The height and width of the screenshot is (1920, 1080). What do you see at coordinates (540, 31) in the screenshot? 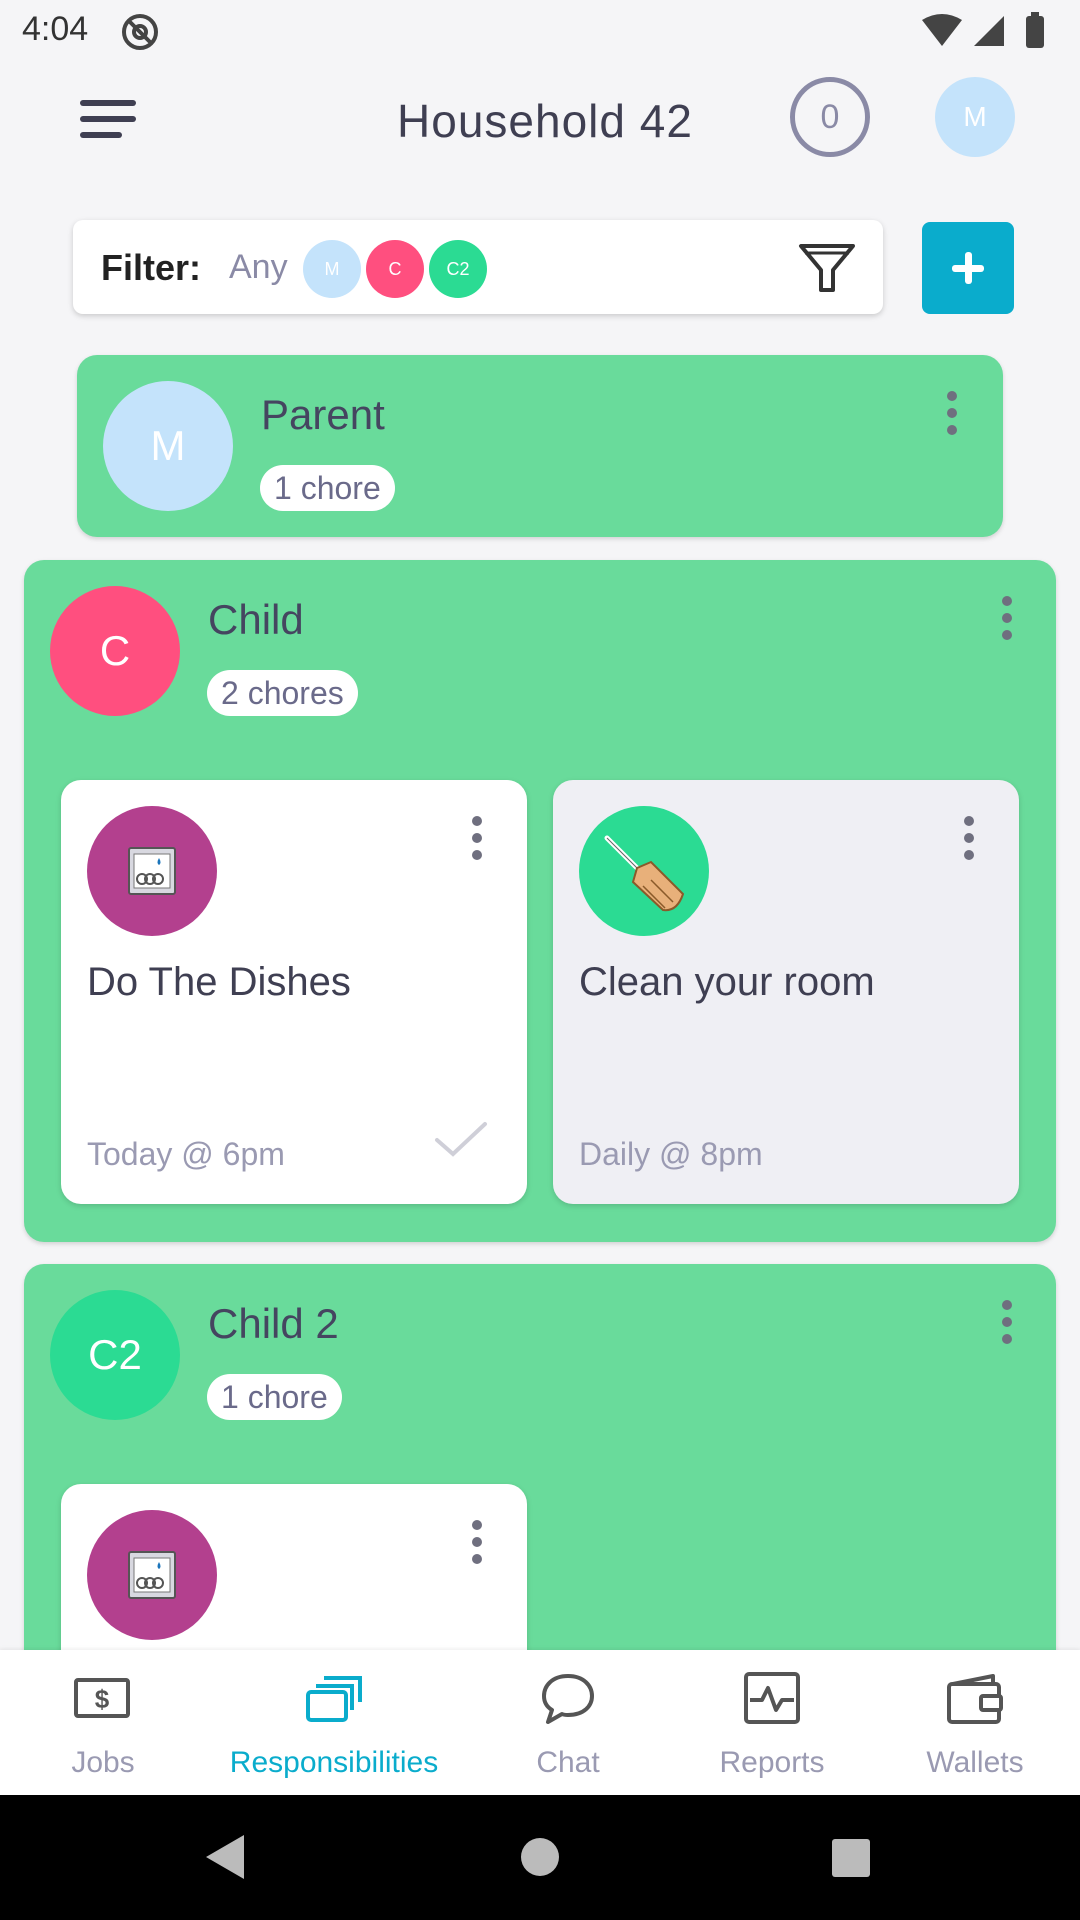
I see `status-bar: 4:04` at bounding box center [540, 31].